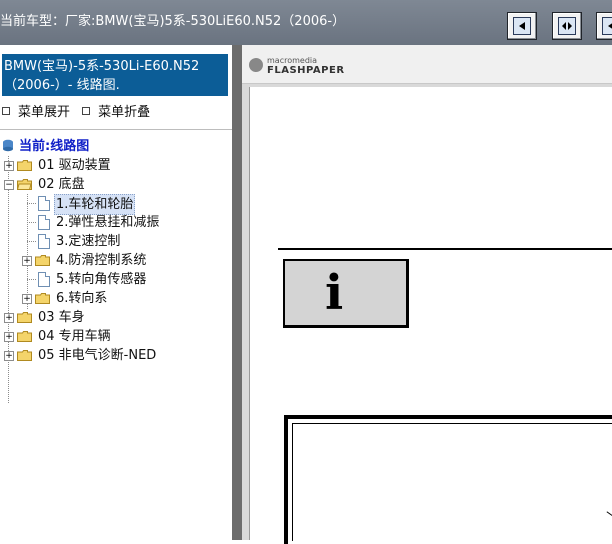  What do you see at coordinates (607, 26) in the screenshot?
I see `next-icon` at bounding box center [607, 26].